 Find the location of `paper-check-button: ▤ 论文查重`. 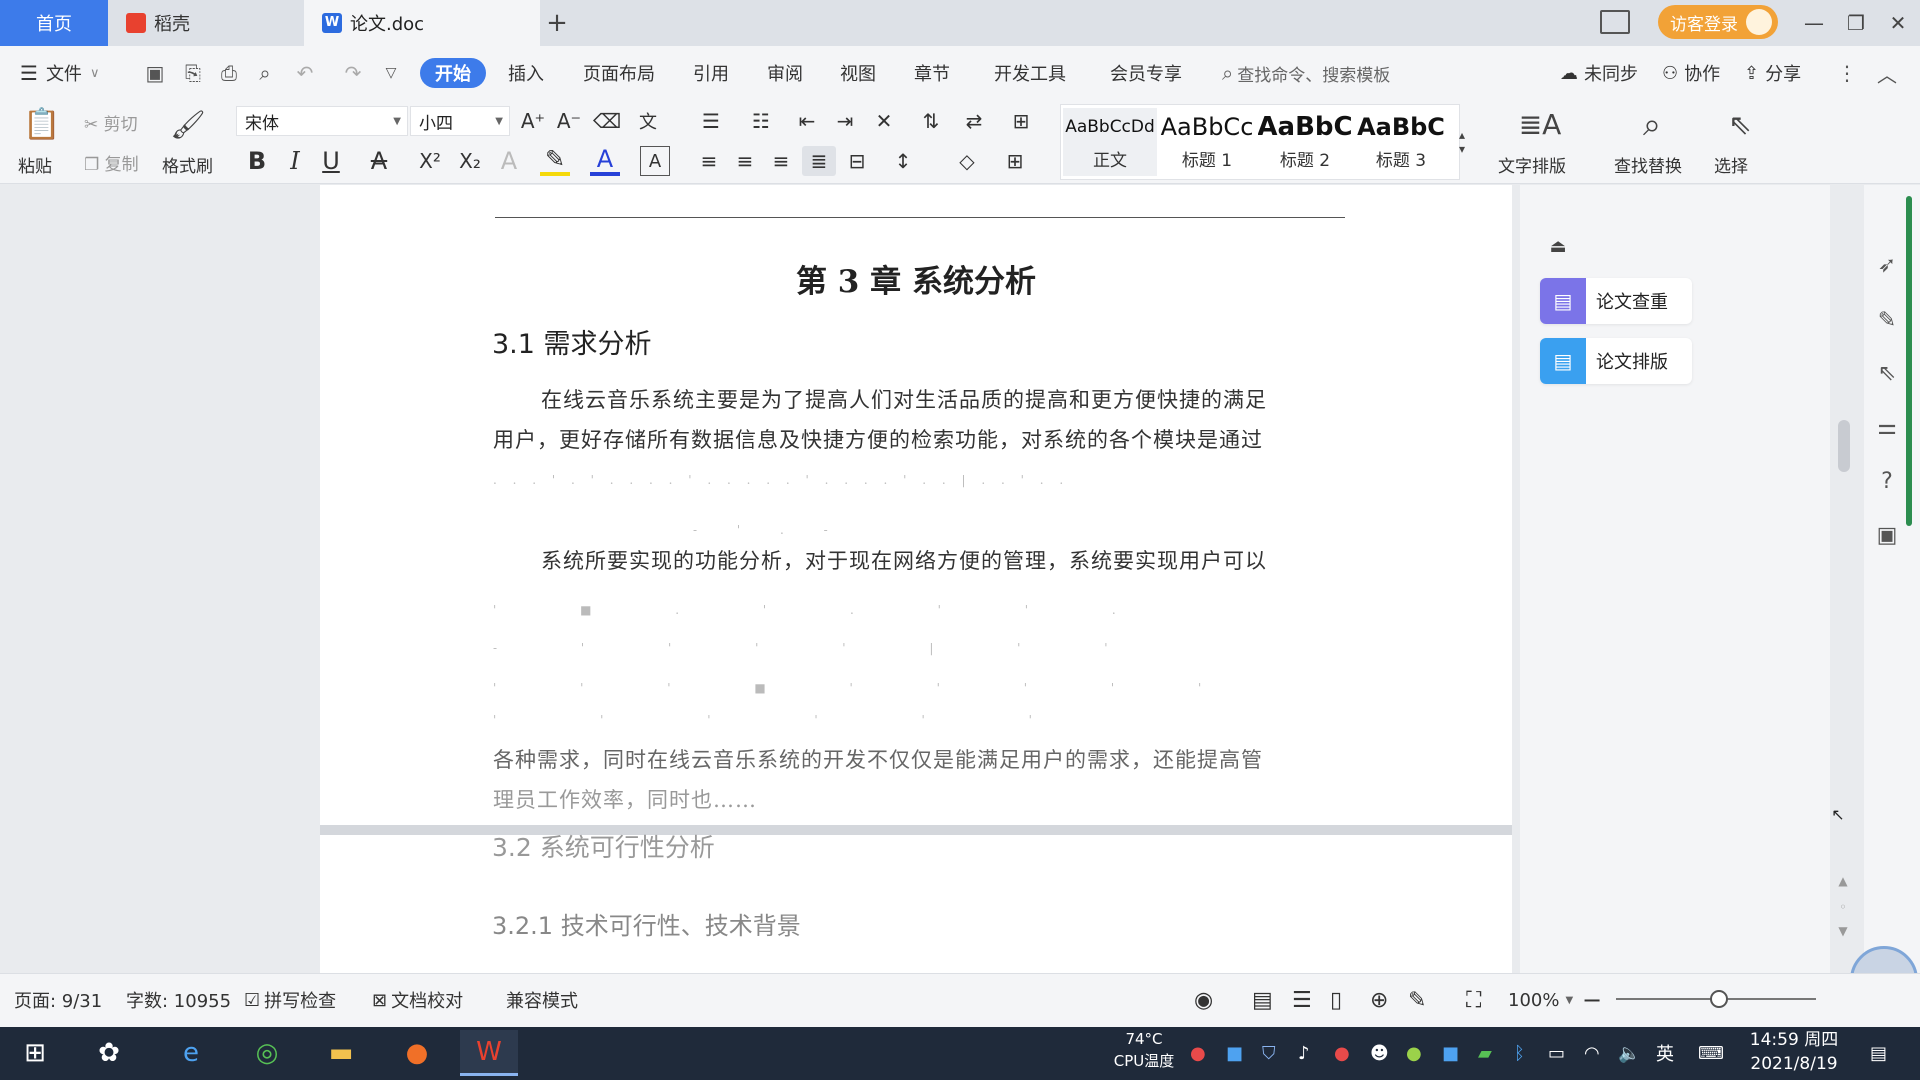

paper-check-button: ▤ 论文查重 is located at coordinates (1616, 301).